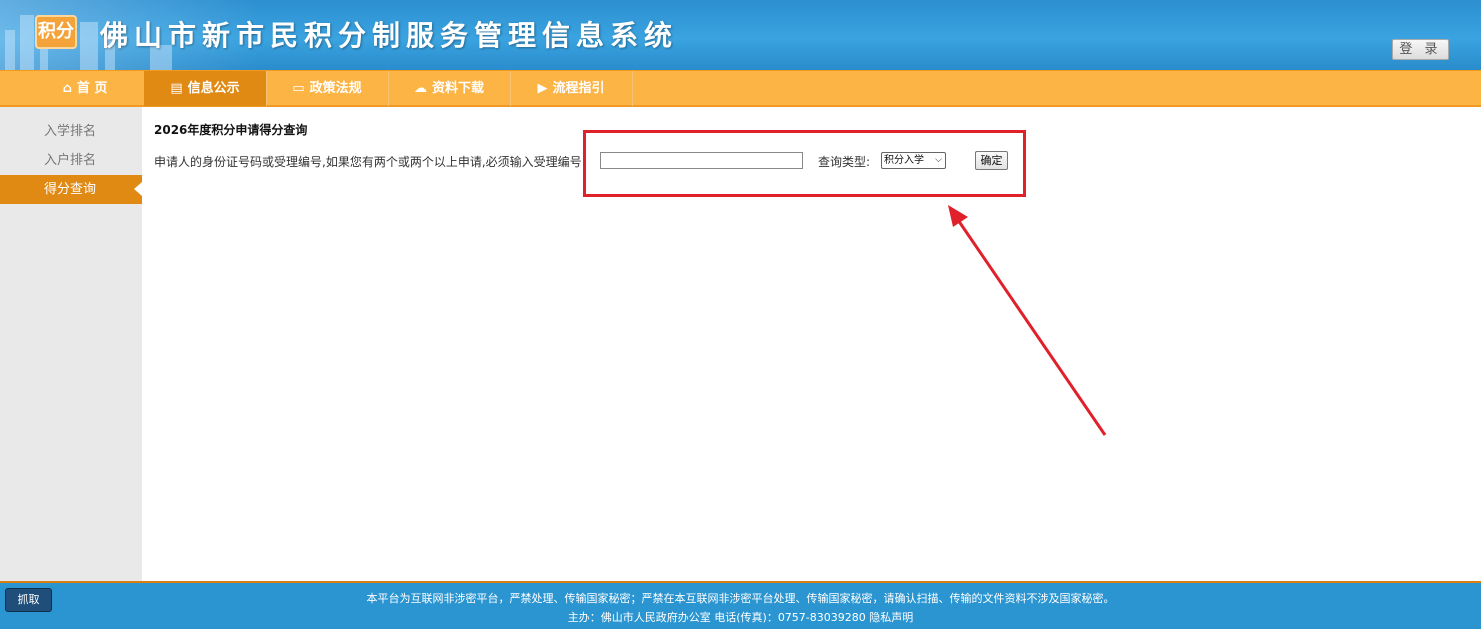 The height and width of the screenshot is (629, 1481). What do you see at coordinates (56, 32) in the screenshot?
I see `logo-badge: 积分` at bounding box center [56, 32].